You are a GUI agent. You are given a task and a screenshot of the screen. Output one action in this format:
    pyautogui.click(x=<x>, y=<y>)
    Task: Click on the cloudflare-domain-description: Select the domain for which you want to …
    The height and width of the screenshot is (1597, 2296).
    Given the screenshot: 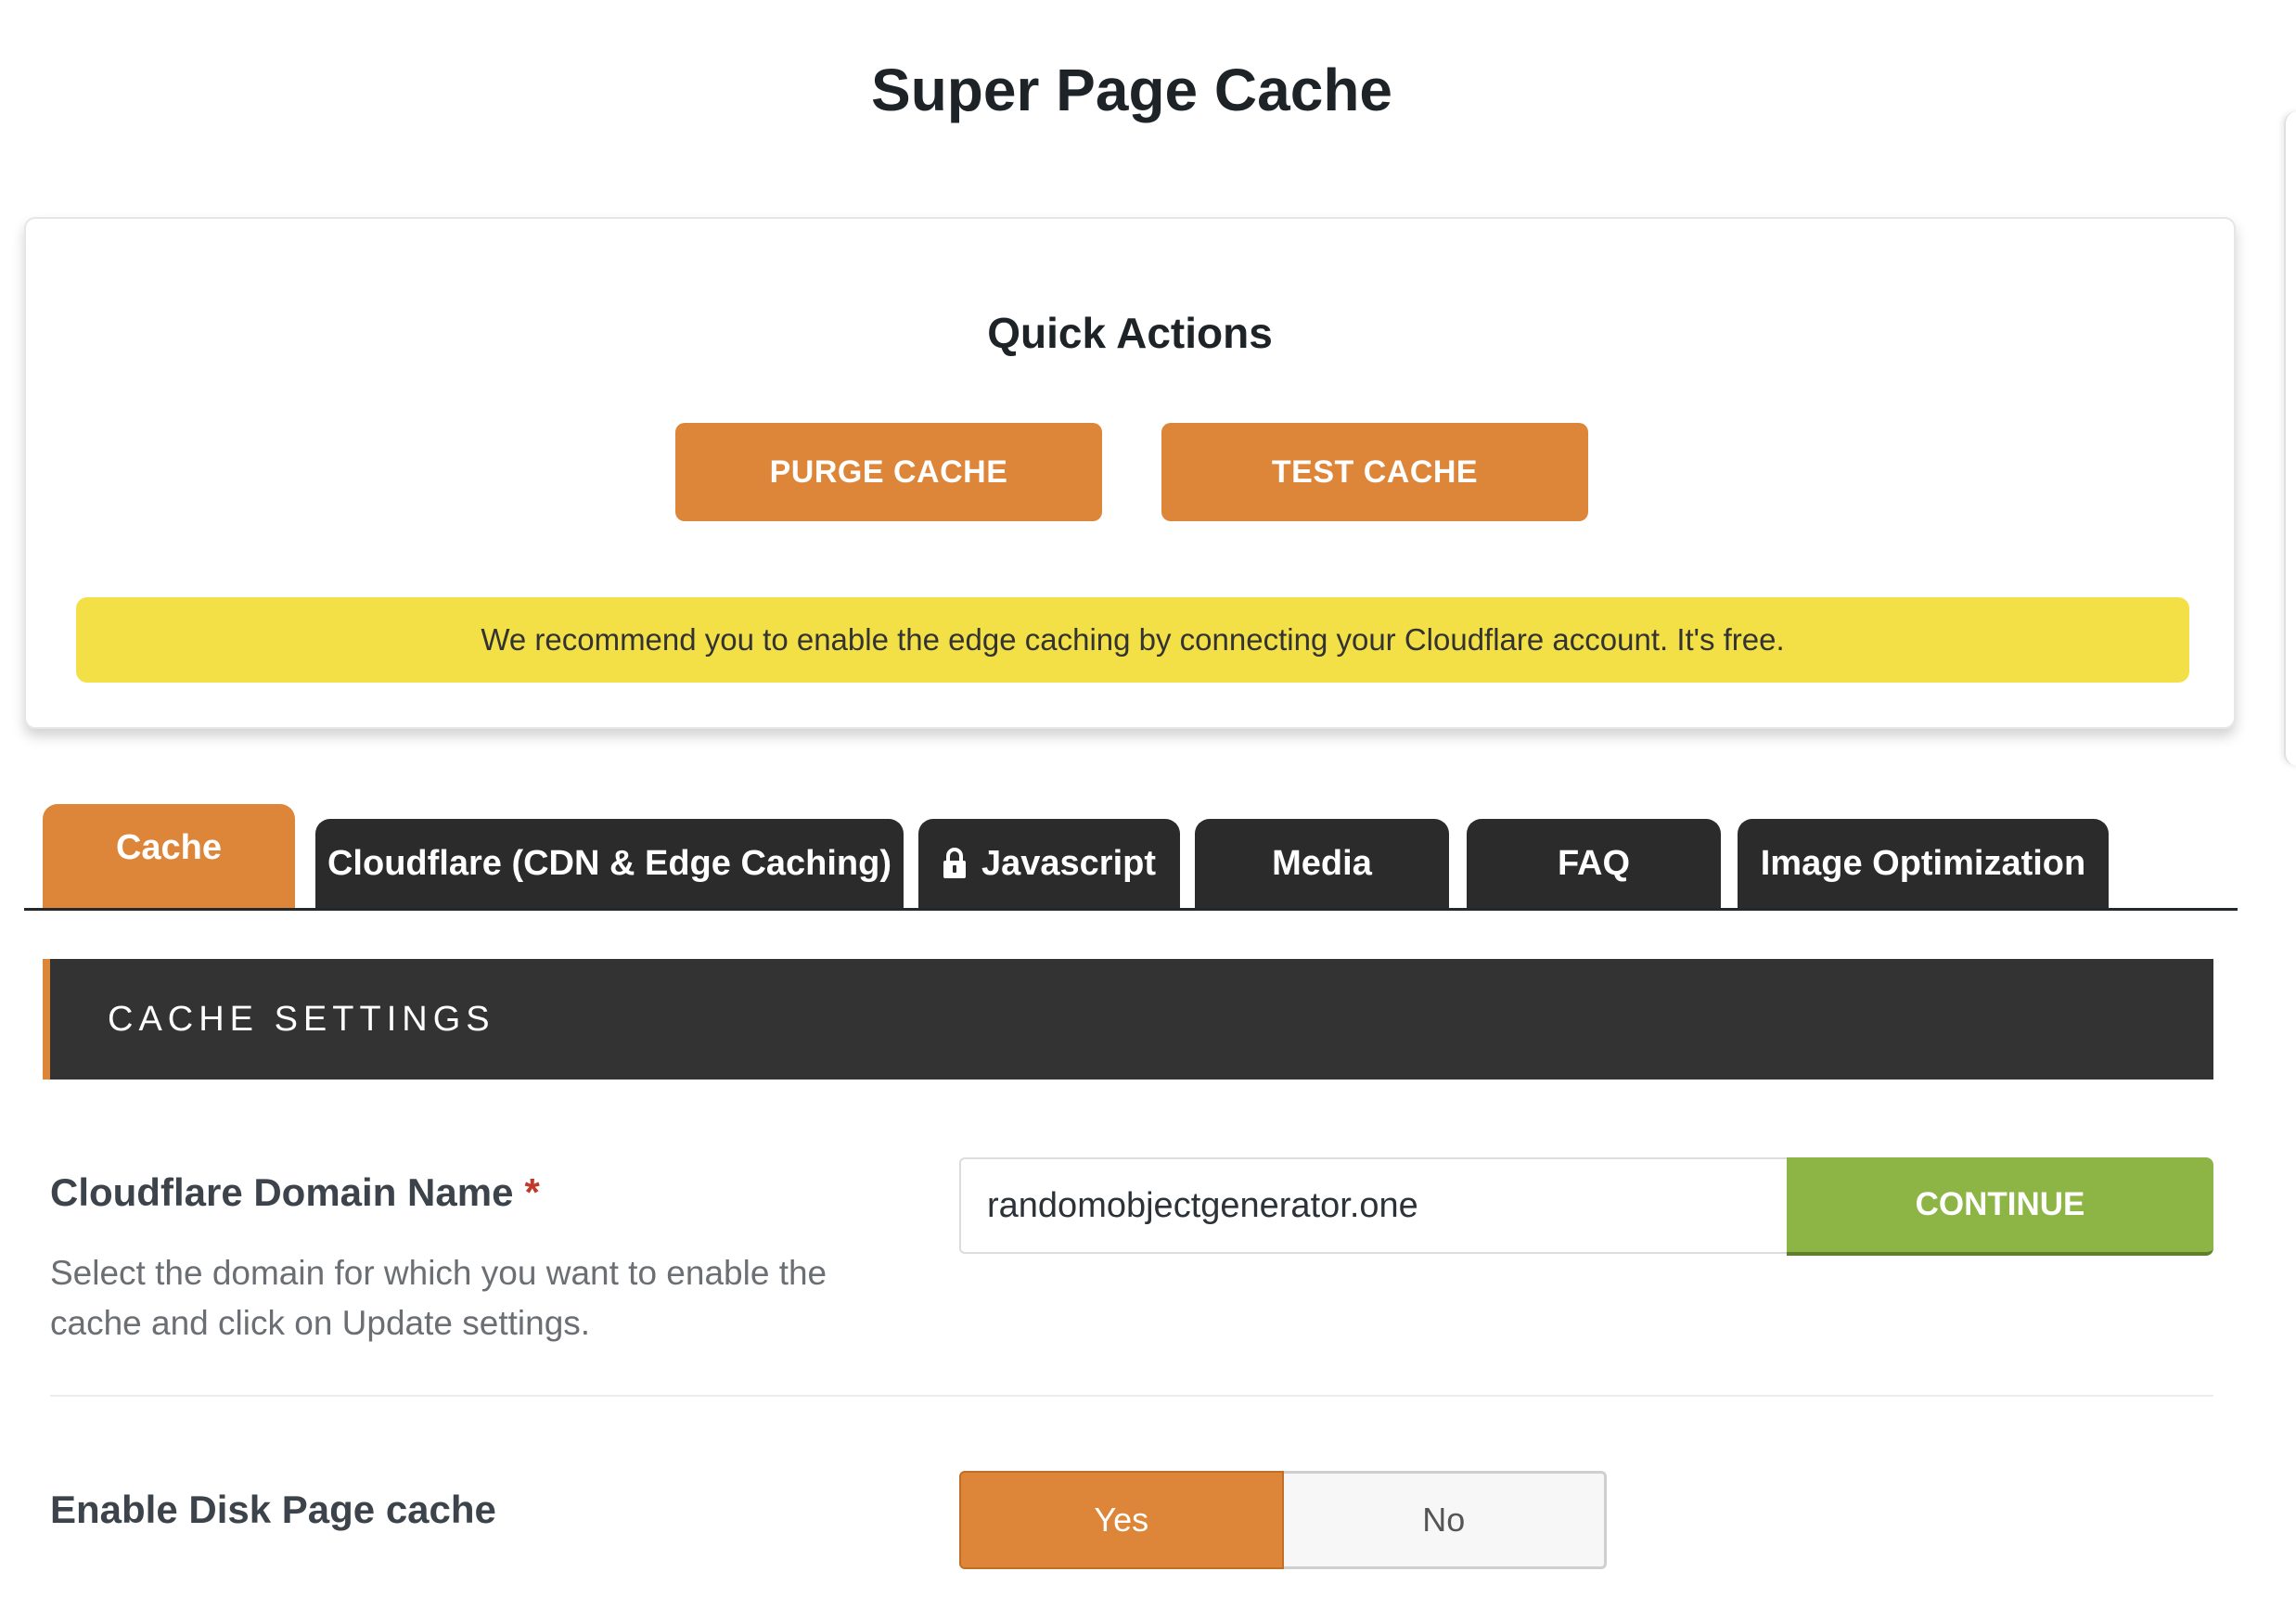 What is the action you would take?
    pyautogui.click(x=438, y=1298)
    